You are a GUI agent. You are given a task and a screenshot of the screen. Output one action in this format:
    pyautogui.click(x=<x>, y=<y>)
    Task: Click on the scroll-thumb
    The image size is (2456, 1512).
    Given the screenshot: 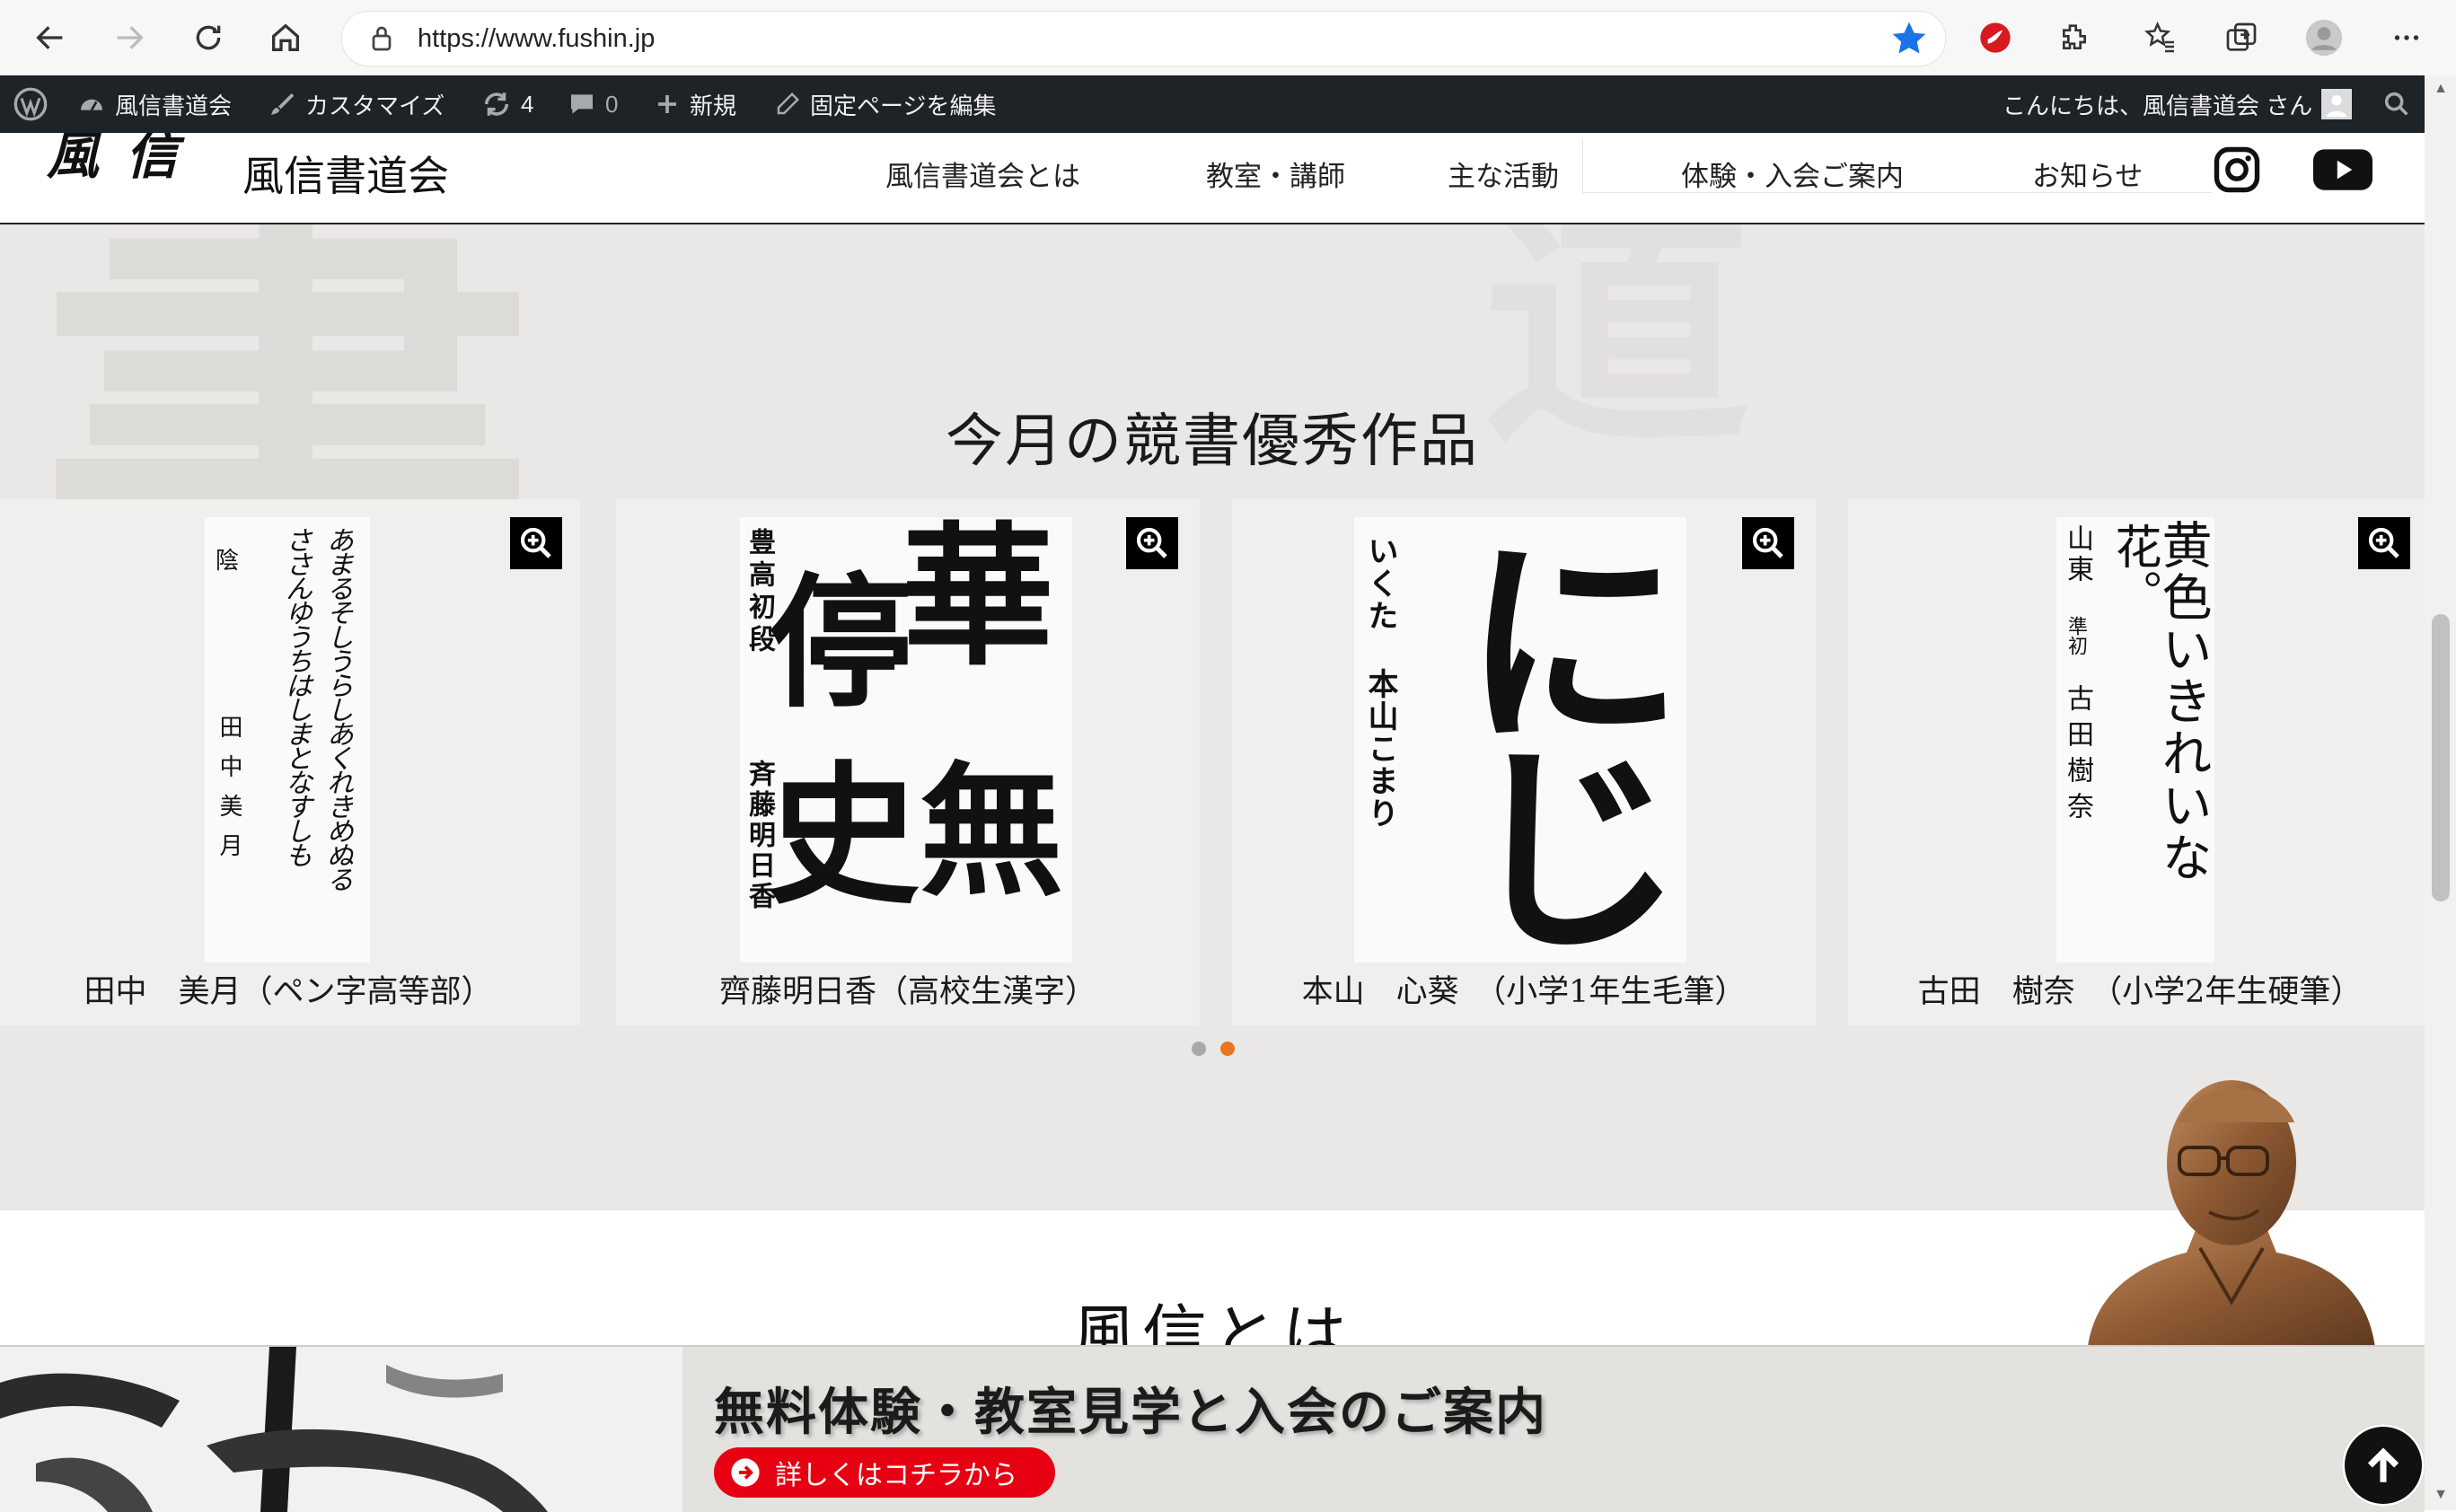 What is the action you would take?
    pyautogui.click(x=2441, y=757)
    